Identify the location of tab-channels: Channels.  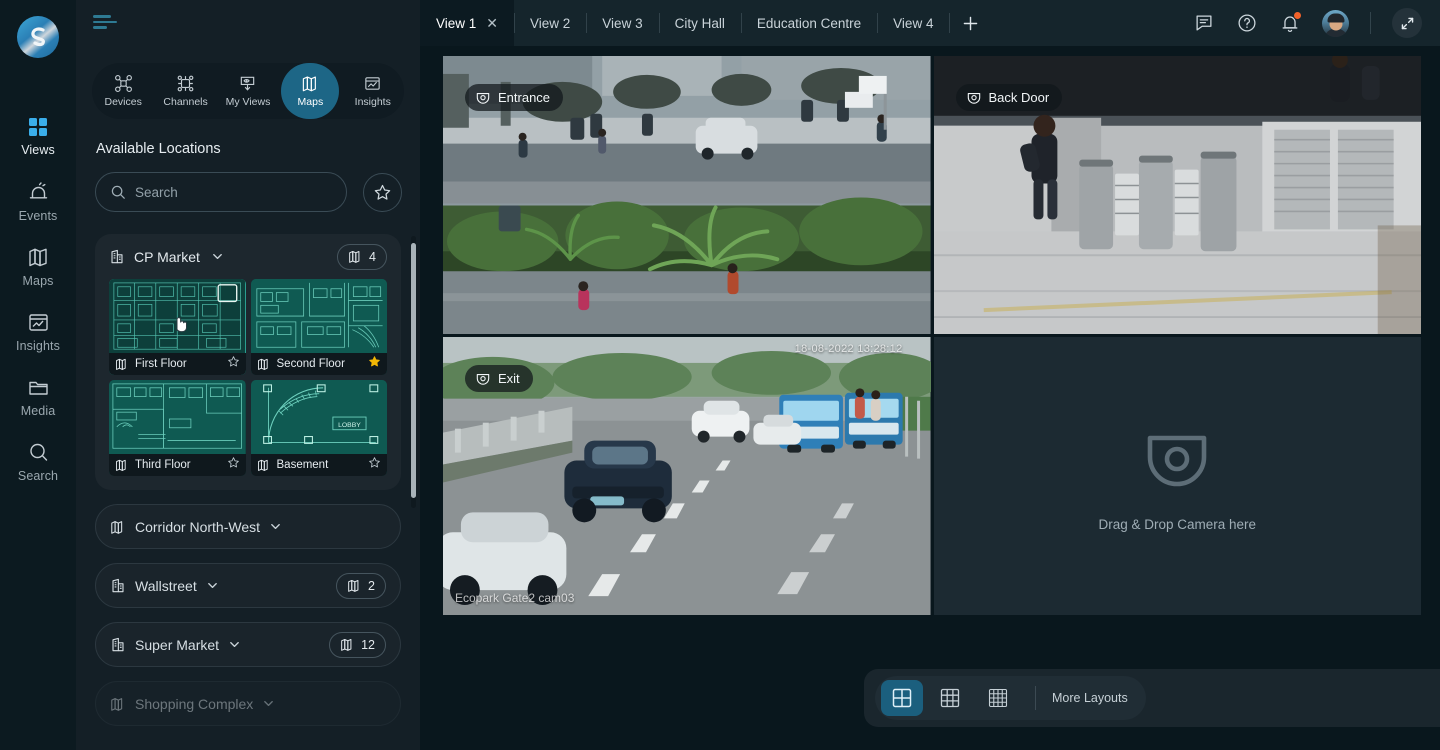
(186, 91).